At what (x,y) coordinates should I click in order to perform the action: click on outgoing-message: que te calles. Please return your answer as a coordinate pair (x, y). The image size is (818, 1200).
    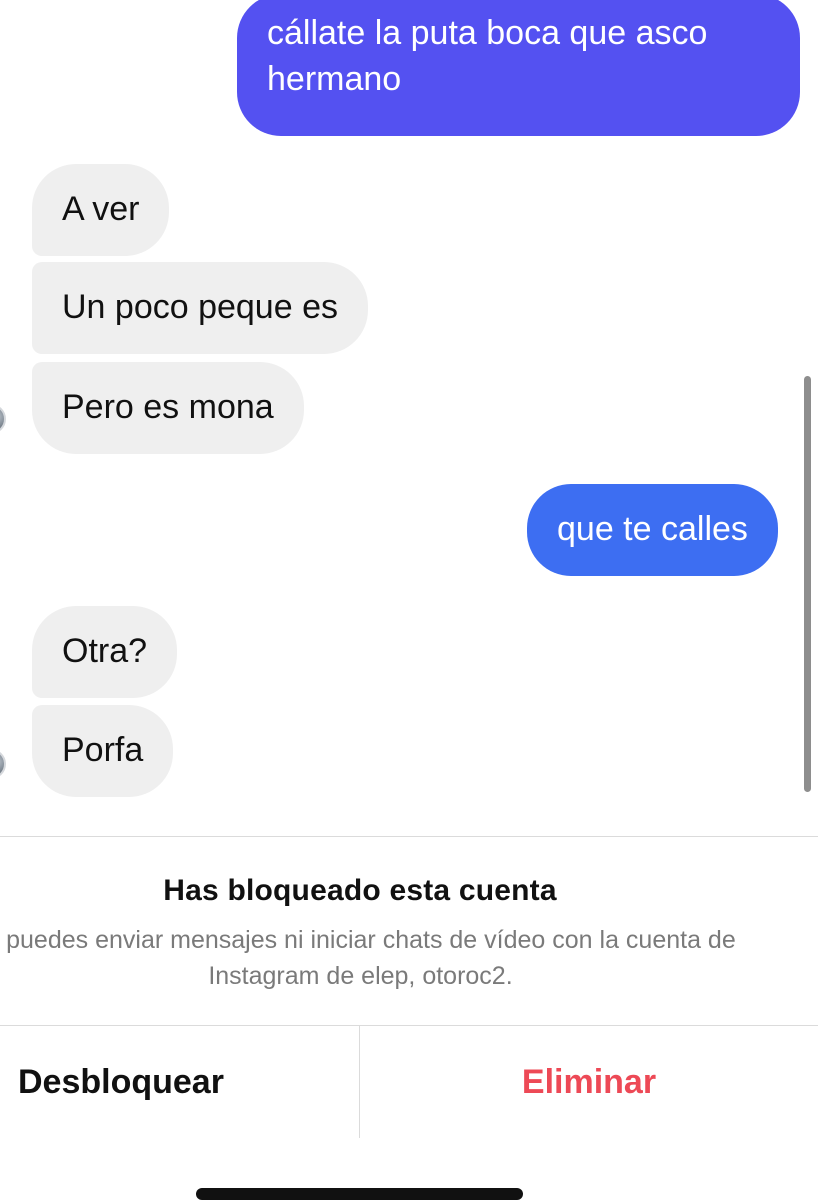
    Looking at the image, I should click on (652, 530).